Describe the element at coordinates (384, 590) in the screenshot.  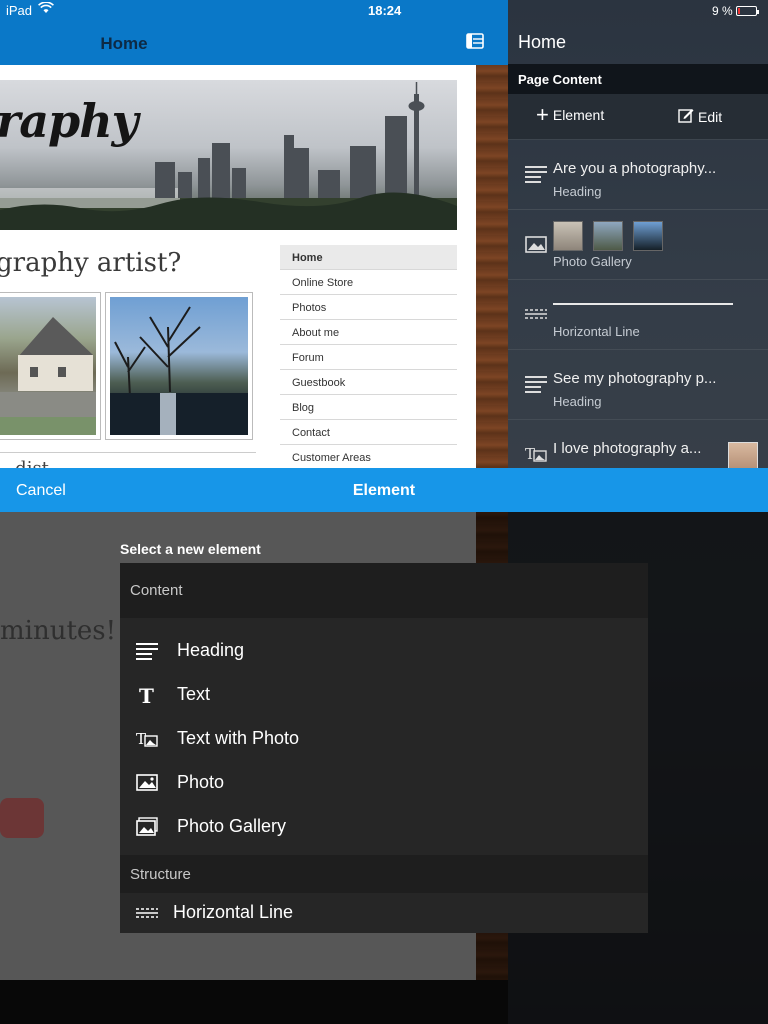
I see `content-group-header: Content` at that location.